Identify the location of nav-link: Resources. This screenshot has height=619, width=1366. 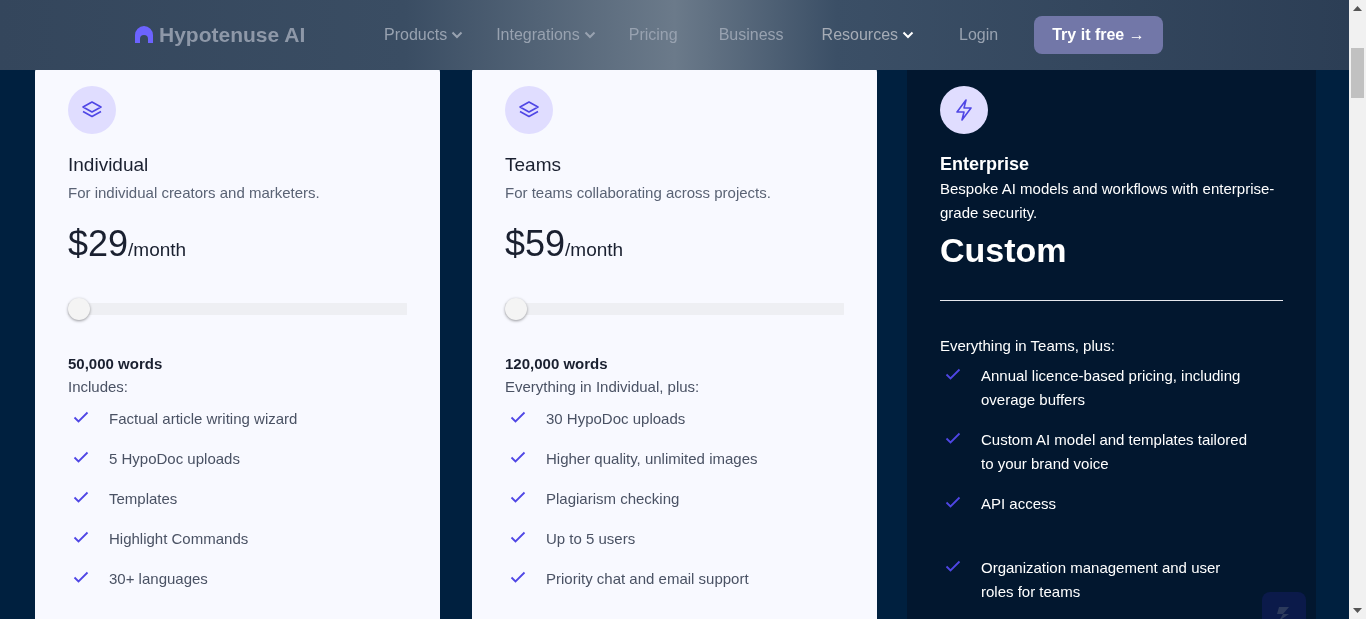
(868, 35).